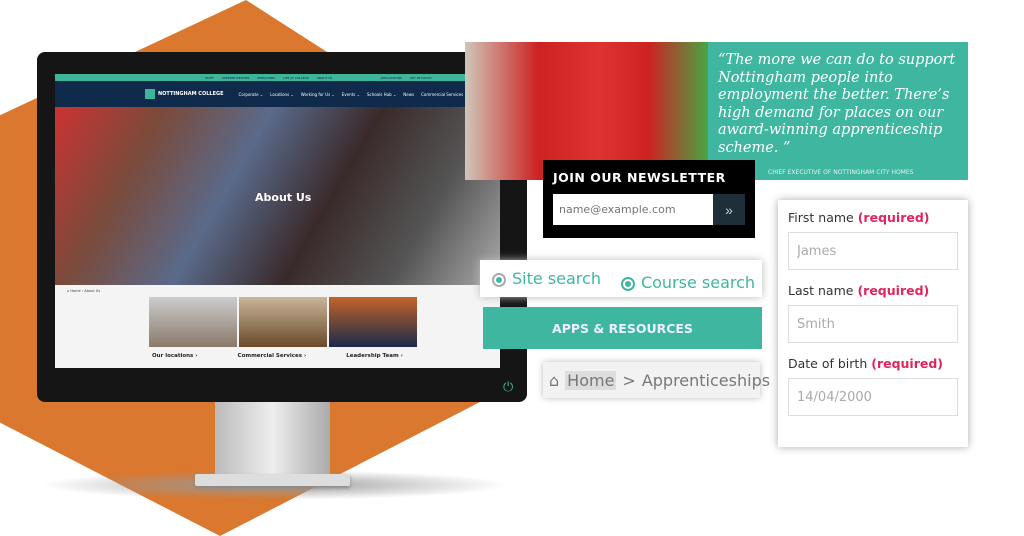 The image size is (1024, 536). I want to click on utility-link: LIFE AT COLLEGE, so click(296, 78).